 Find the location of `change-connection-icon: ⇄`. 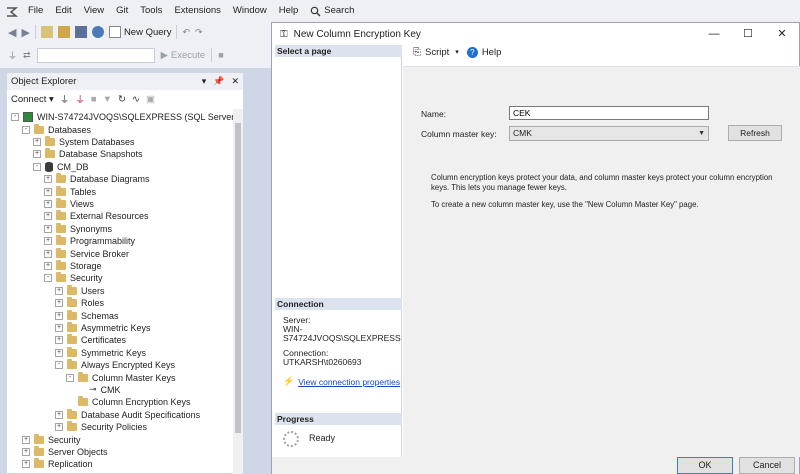

change-connection-icon: ⇄ is located at coordinates (27, 55).